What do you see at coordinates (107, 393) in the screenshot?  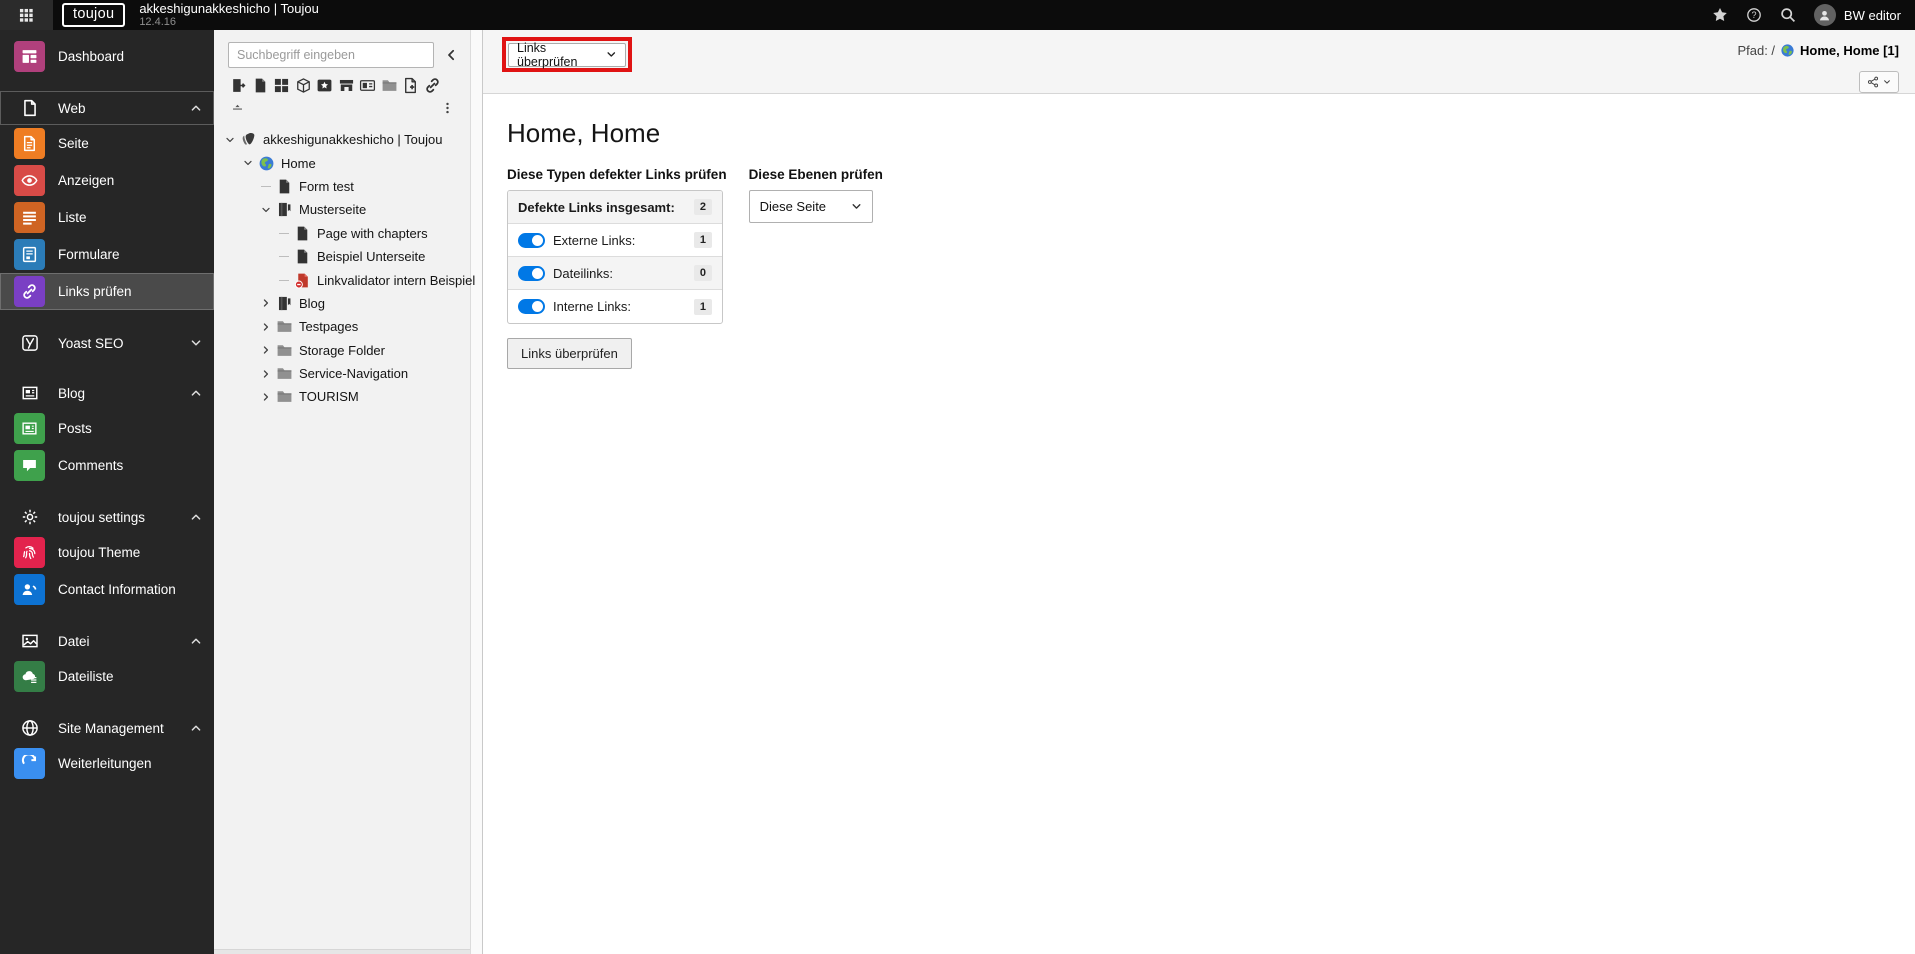 I see `sidebar-section-blog: Blog` at bounding box center [107, 393].